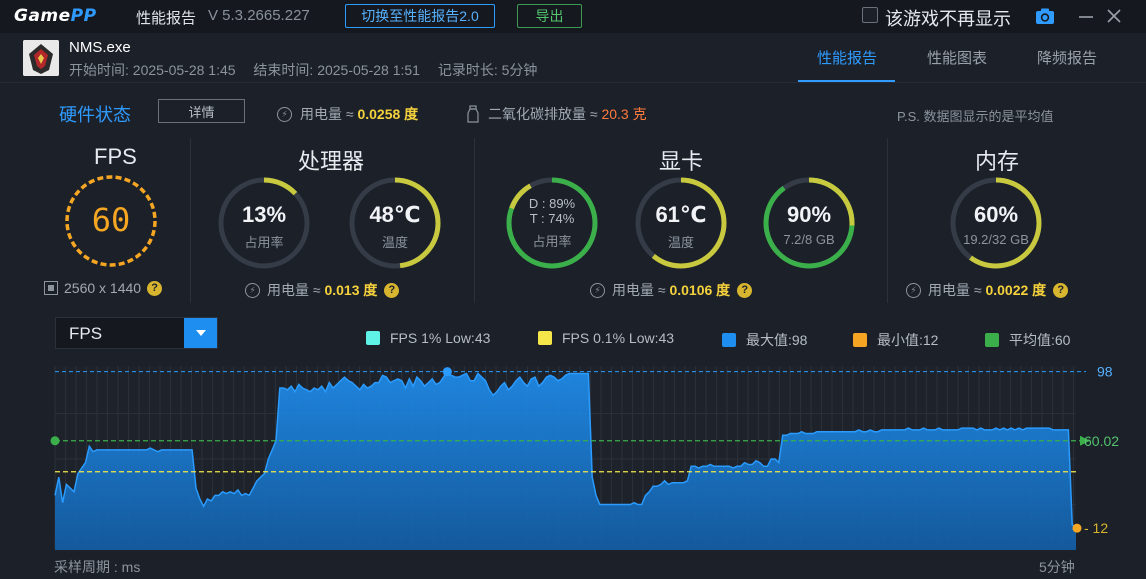  What do you see at coordinates (264, 214) in the screenshot?
I see `cpu-usage-value: 13%` at bounding box center [264, 214].